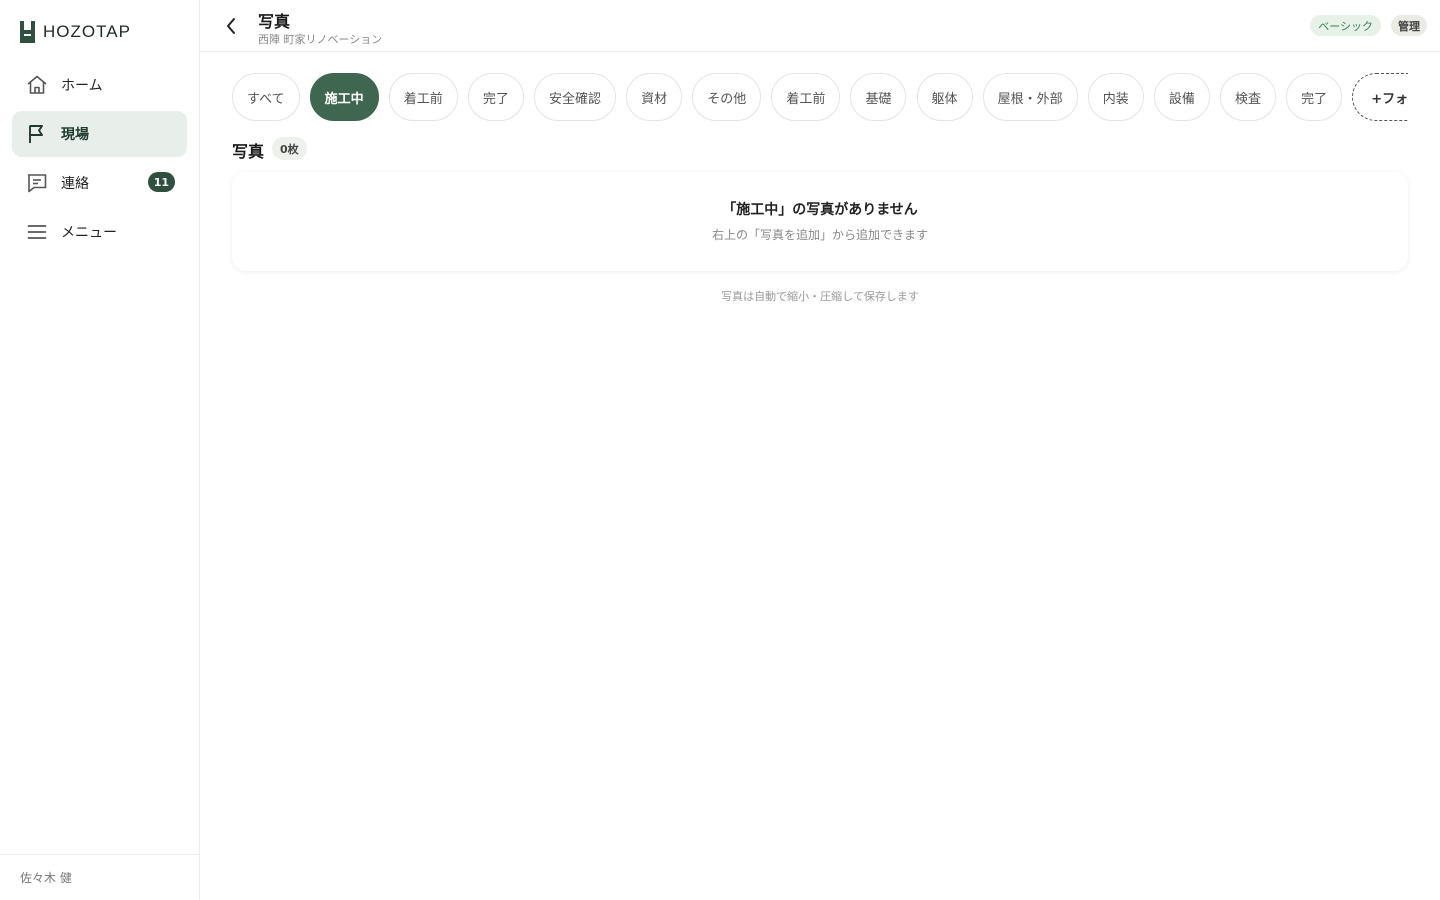 The image size is (1440, 900). I want to click on page-title: 写真, so click(274, 21).